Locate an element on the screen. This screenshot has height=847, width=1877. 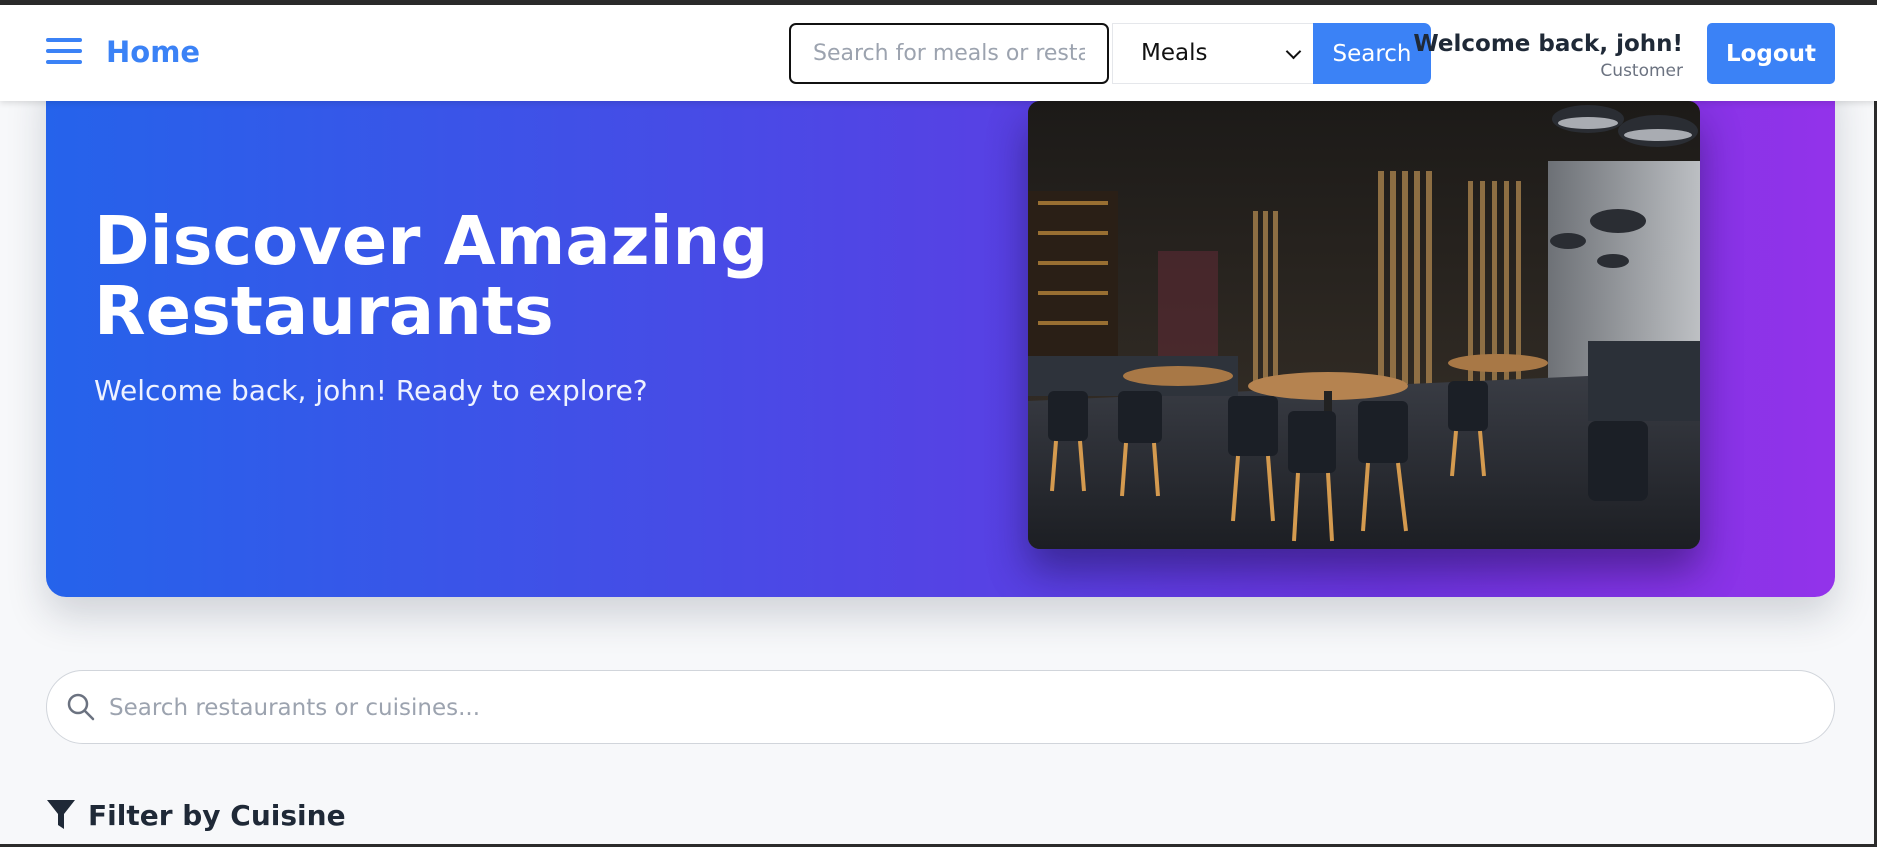
chevron-down-icon is located at coordinates (1293, 51).